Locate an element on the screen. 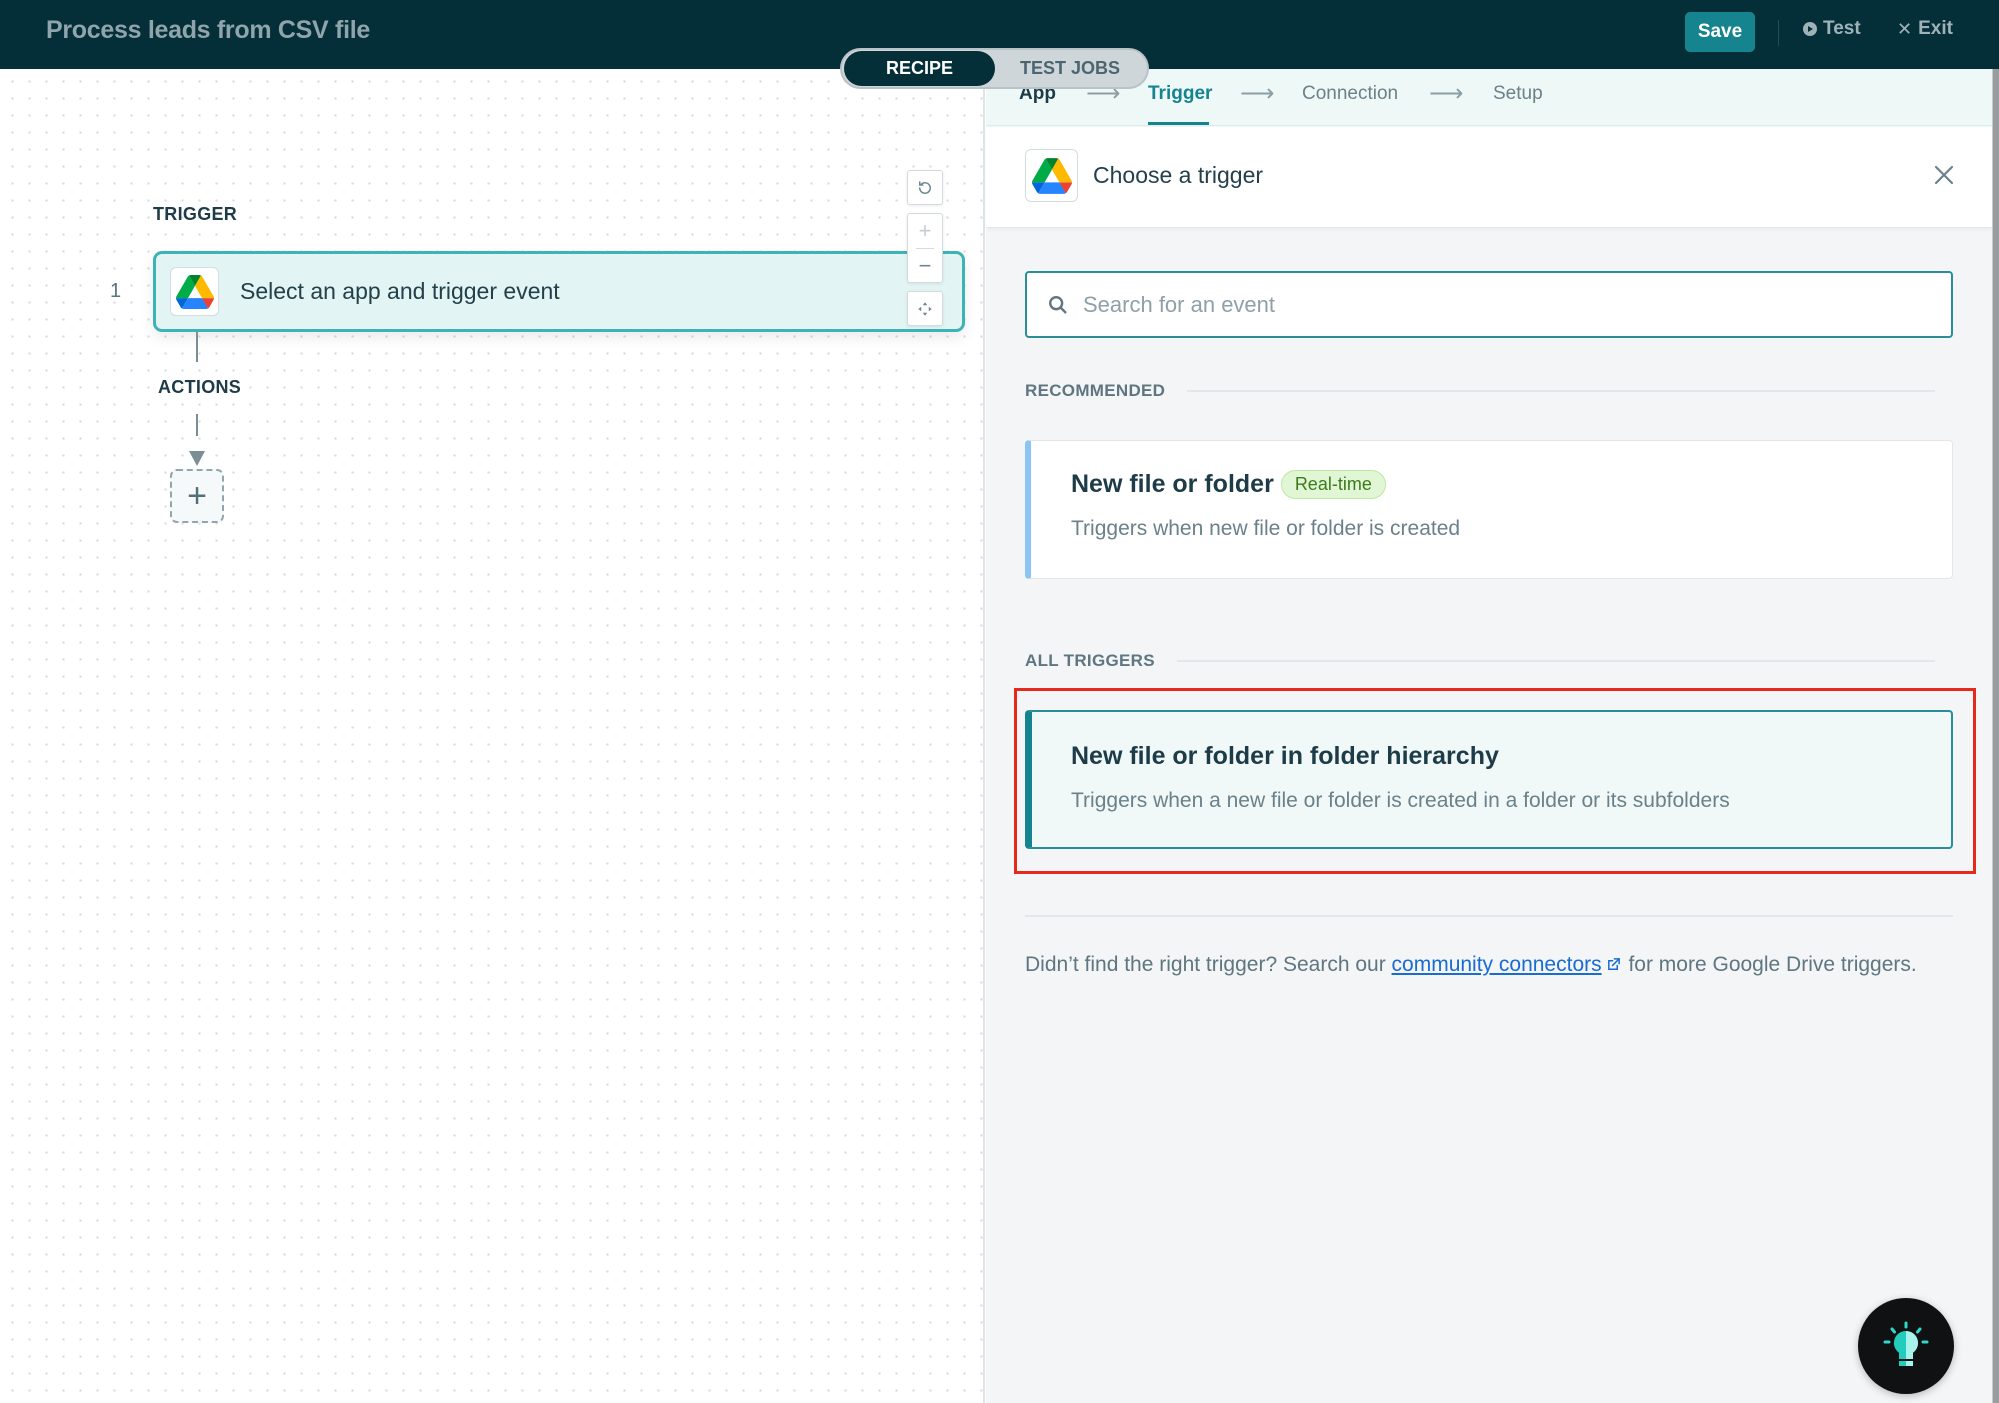 This screenshot has height=1403, width=1999. test-button: Test is located at coordinates (1832, 29).